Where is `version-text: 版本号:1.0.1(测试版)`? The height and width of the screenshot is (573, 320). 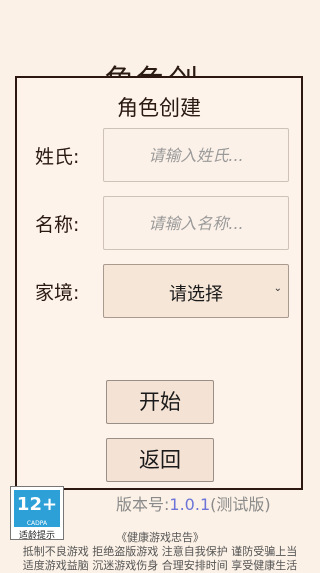
version-text: 版本号:1.0.1(测试版) is located at coordinates (193, 503).